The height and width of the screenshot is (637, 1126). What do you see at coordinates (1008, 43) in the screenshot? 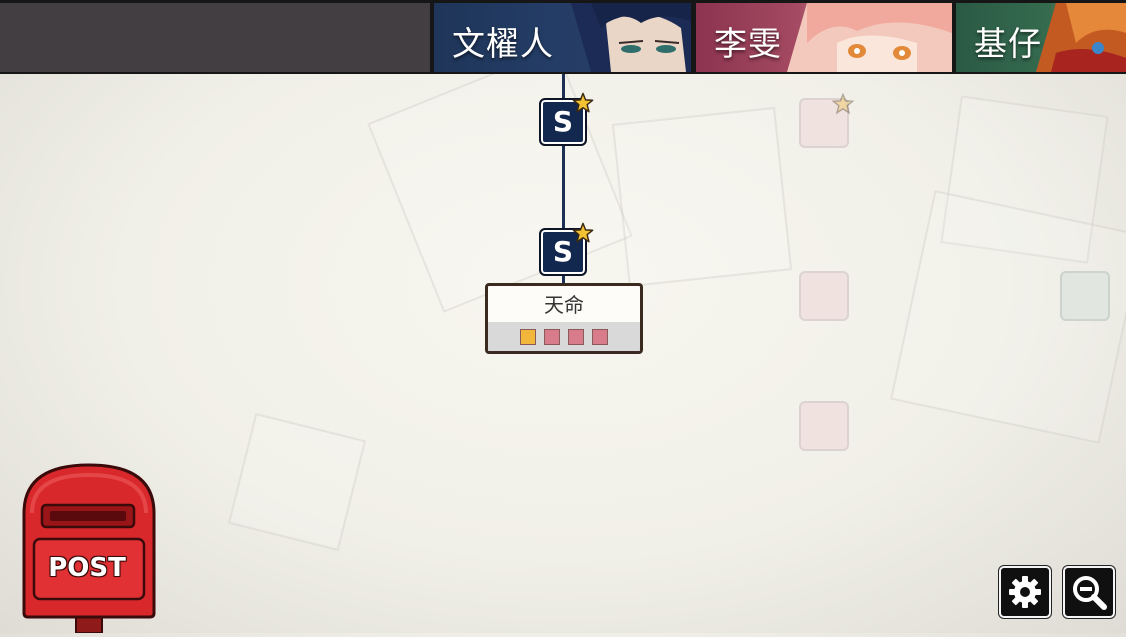
I see `character-name-3: 基仔` at bounding box center [1008, 43].